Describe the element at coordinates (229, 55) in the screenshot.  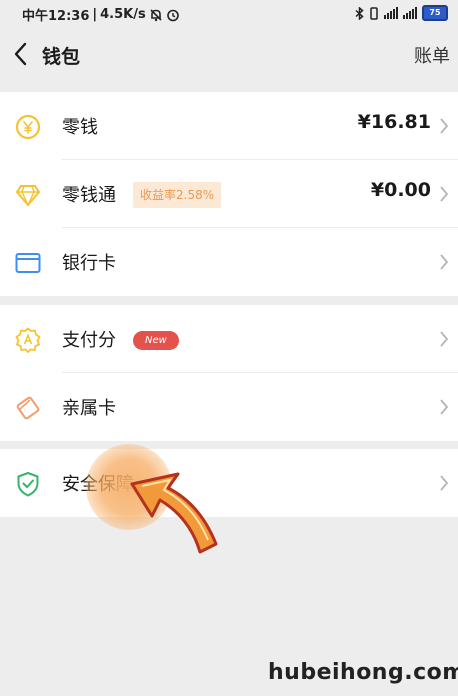
I see `nav-bar: 钱包 账单` at that location.